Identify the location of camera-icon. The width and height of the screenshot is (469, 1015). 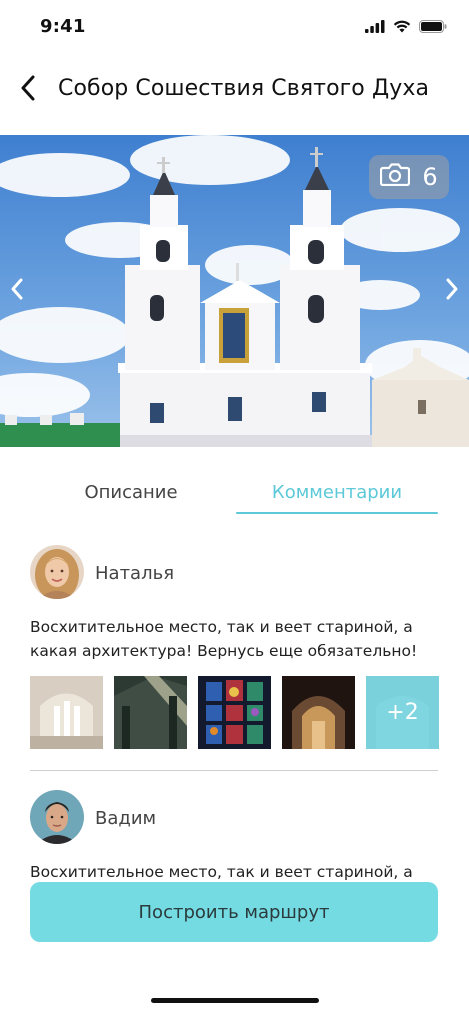
(395, 177).